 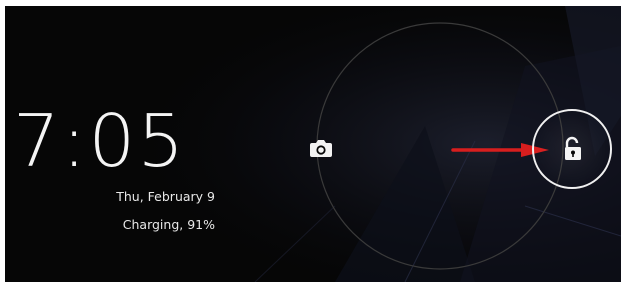 I want to click on date-label: Thu, February 9, so click(x=165, y=196).